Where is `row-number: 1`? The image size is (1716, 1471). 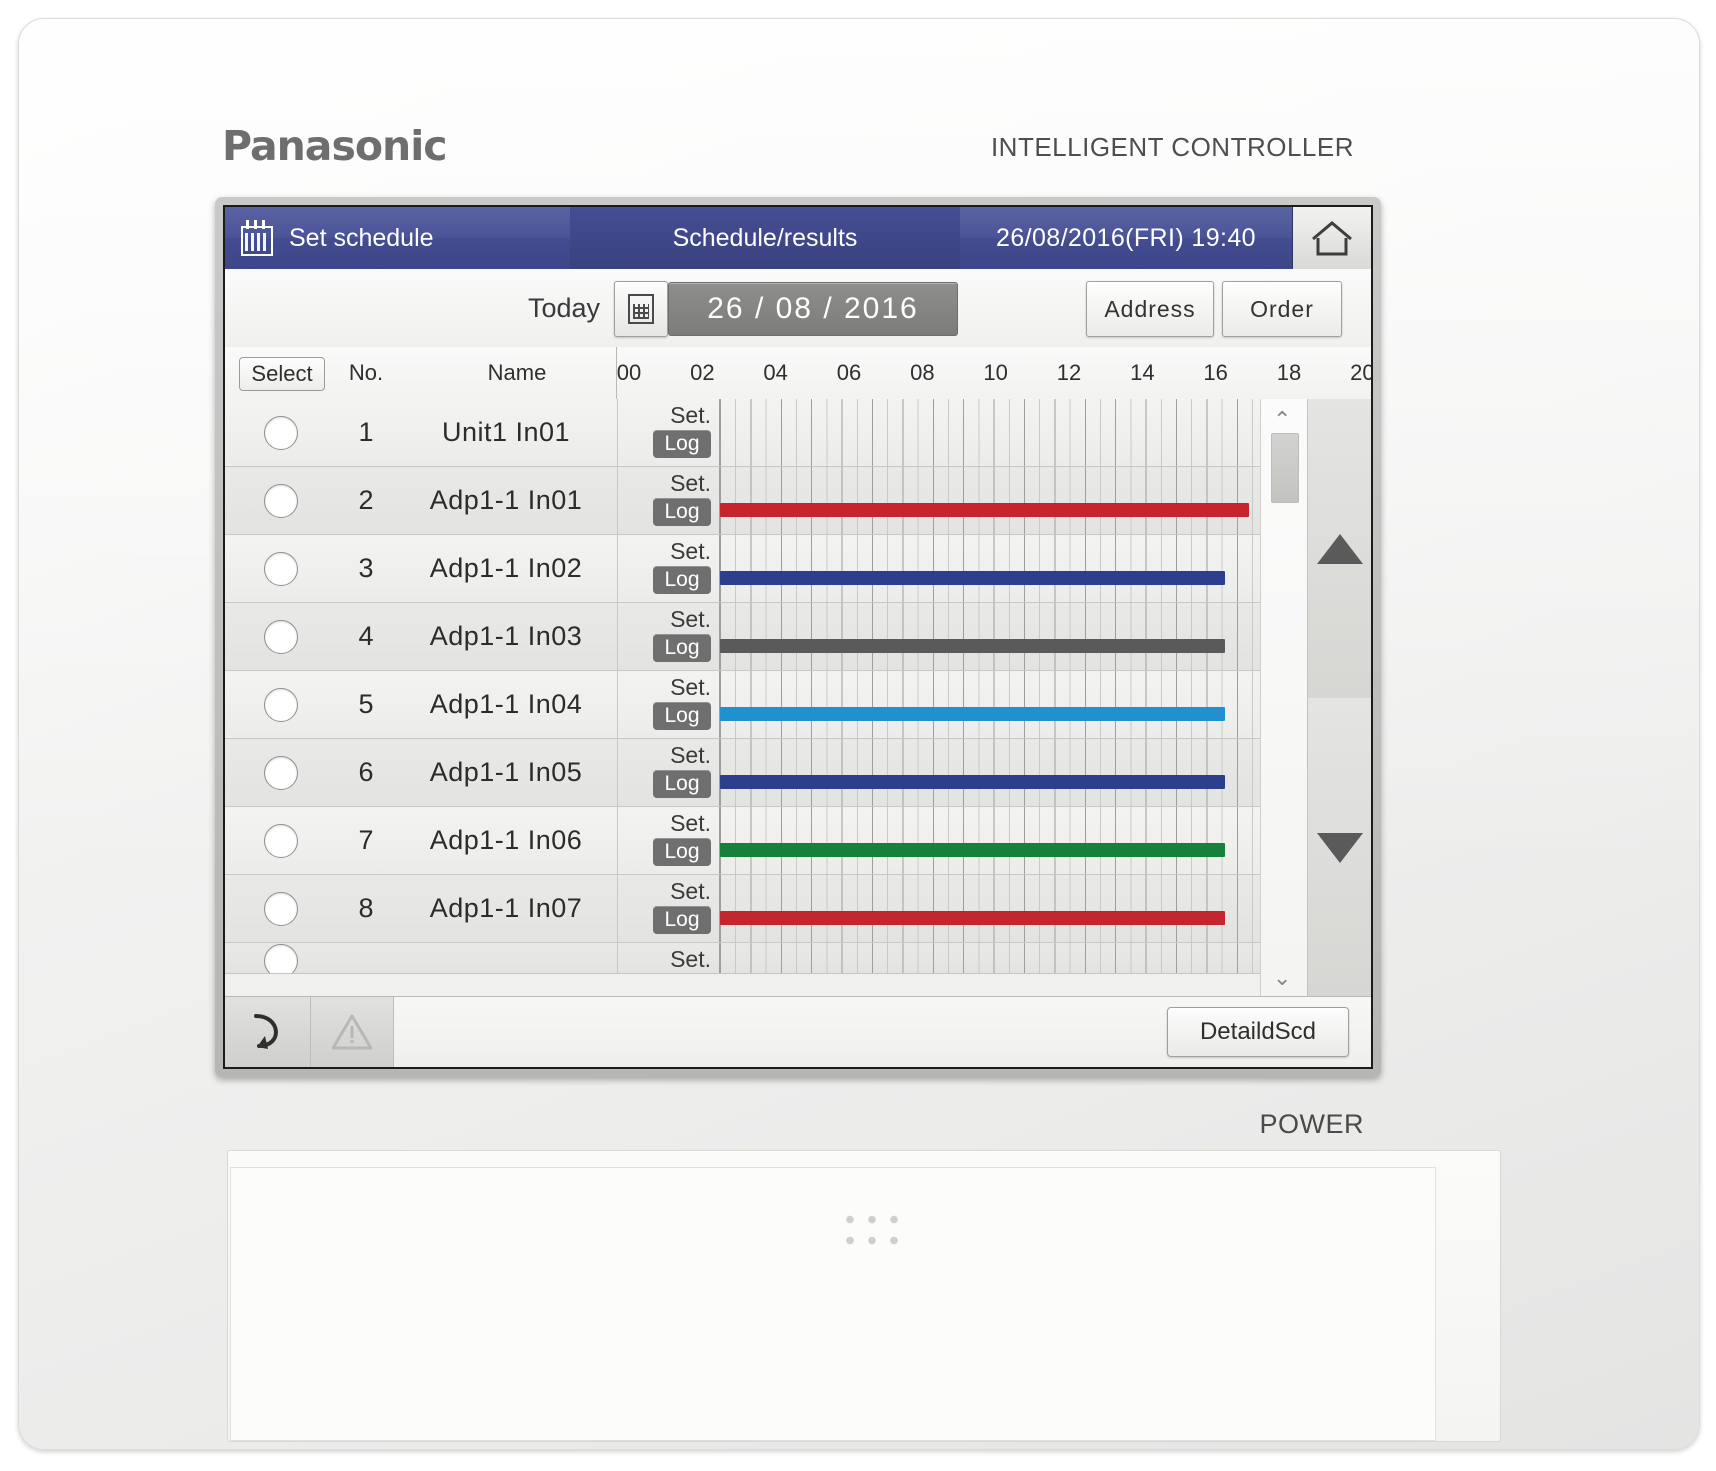
row-number: 1 is located at coordinates (366, 432).